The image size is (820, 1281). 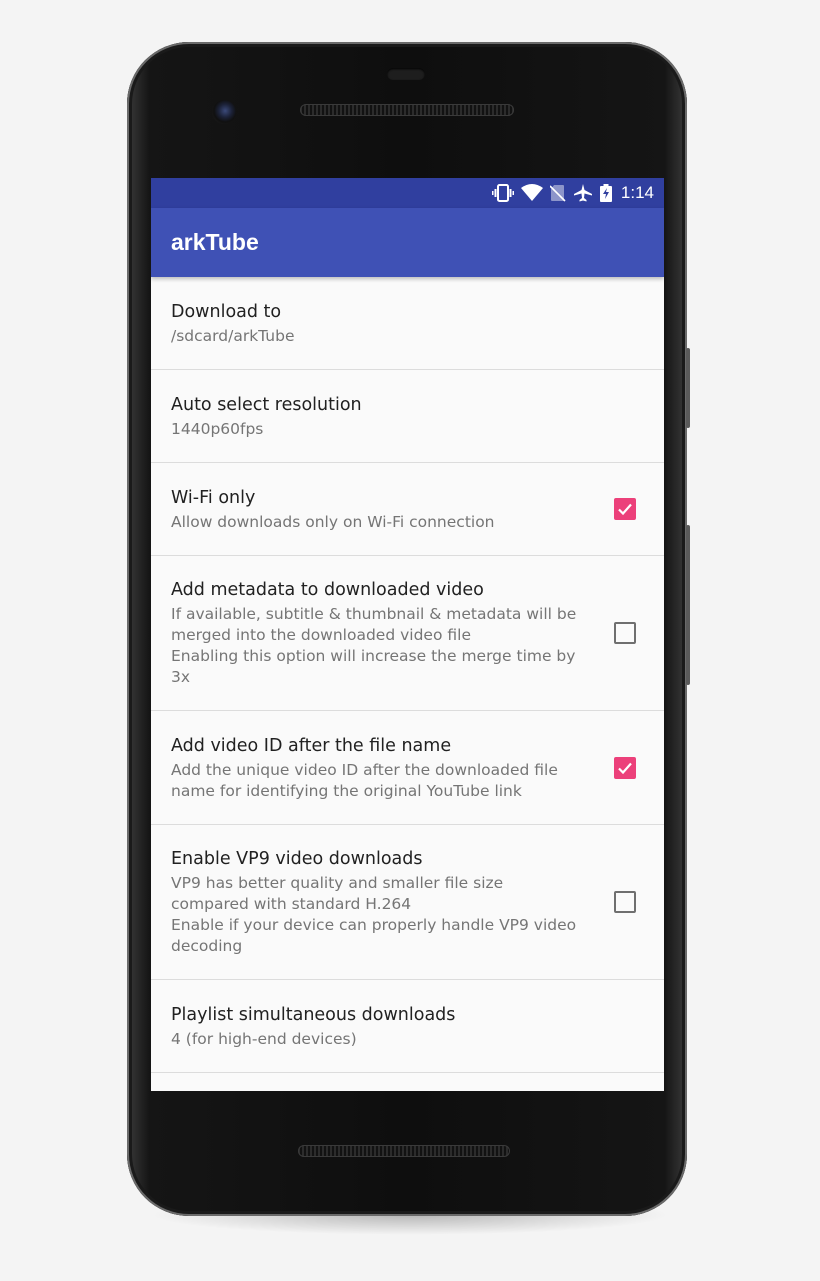 I want to click on pref-summary: Allow downloads only on Wi-Fi connection, so click(x=333, y=521).